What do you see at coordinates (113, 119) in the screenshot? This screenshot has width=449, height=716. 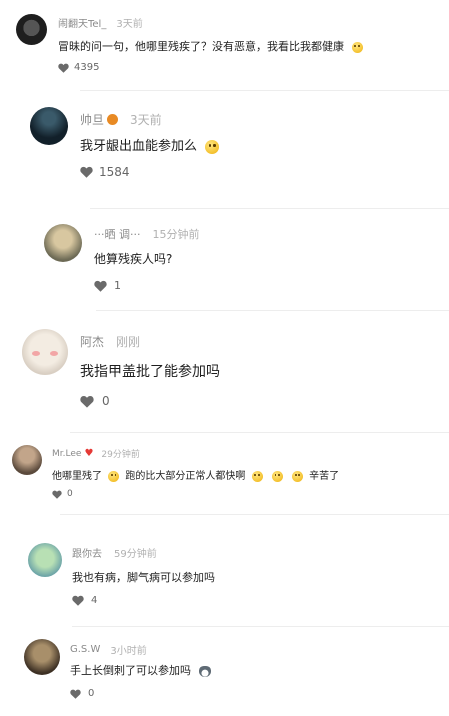 I see `basketball-badge-icon` at bounding box center [113, 119].